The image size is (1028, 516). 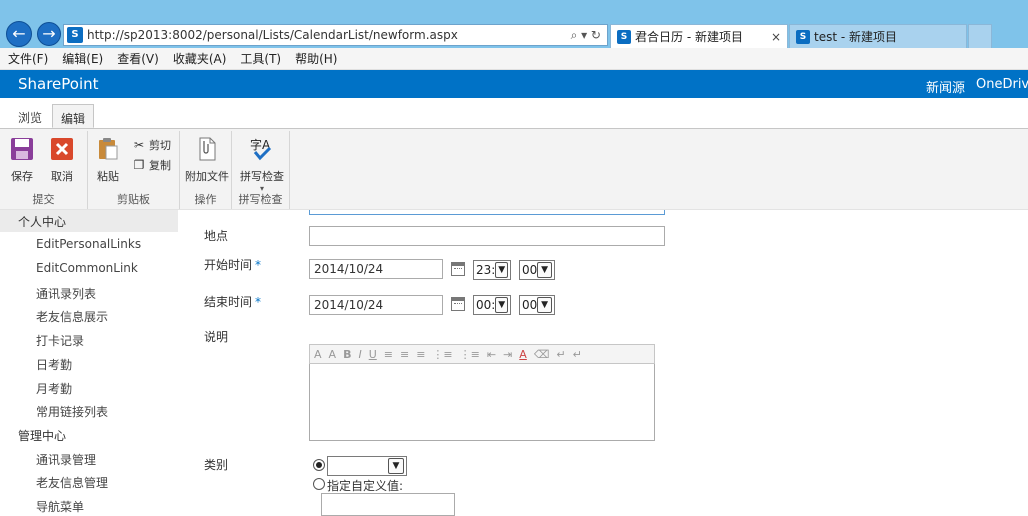 I want to click on nav-navigation-menu: 导航菜单, so click(x=60, y=506).